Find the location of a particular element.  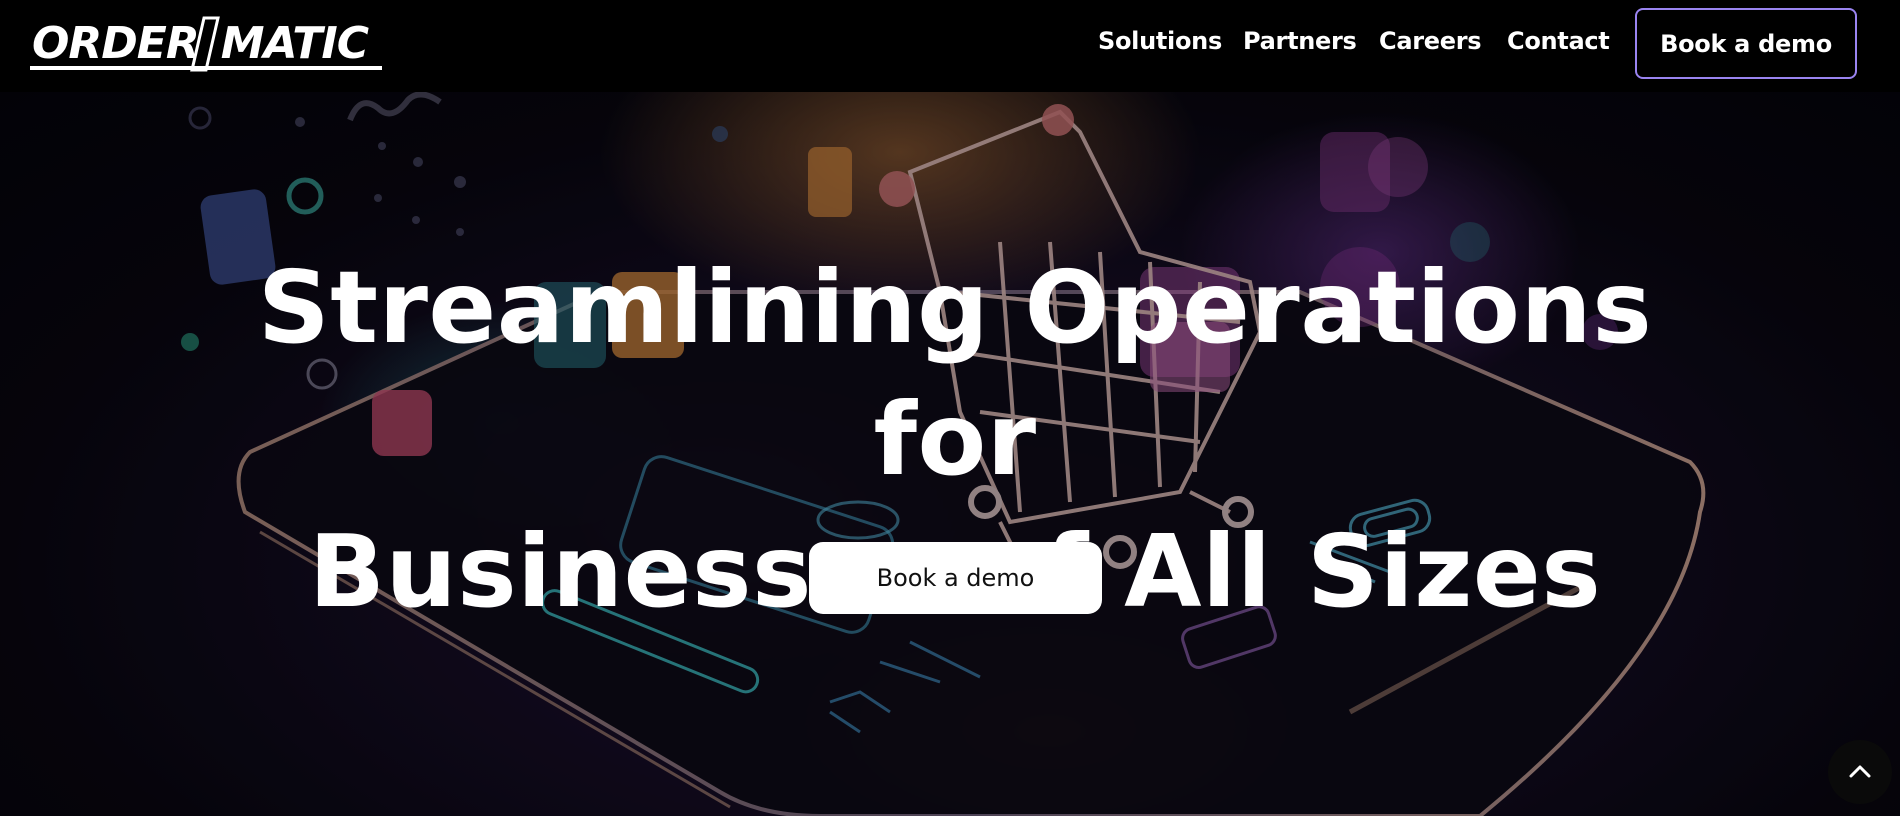

nav-link-partners: Partners is located at coordinates (1300, 41).